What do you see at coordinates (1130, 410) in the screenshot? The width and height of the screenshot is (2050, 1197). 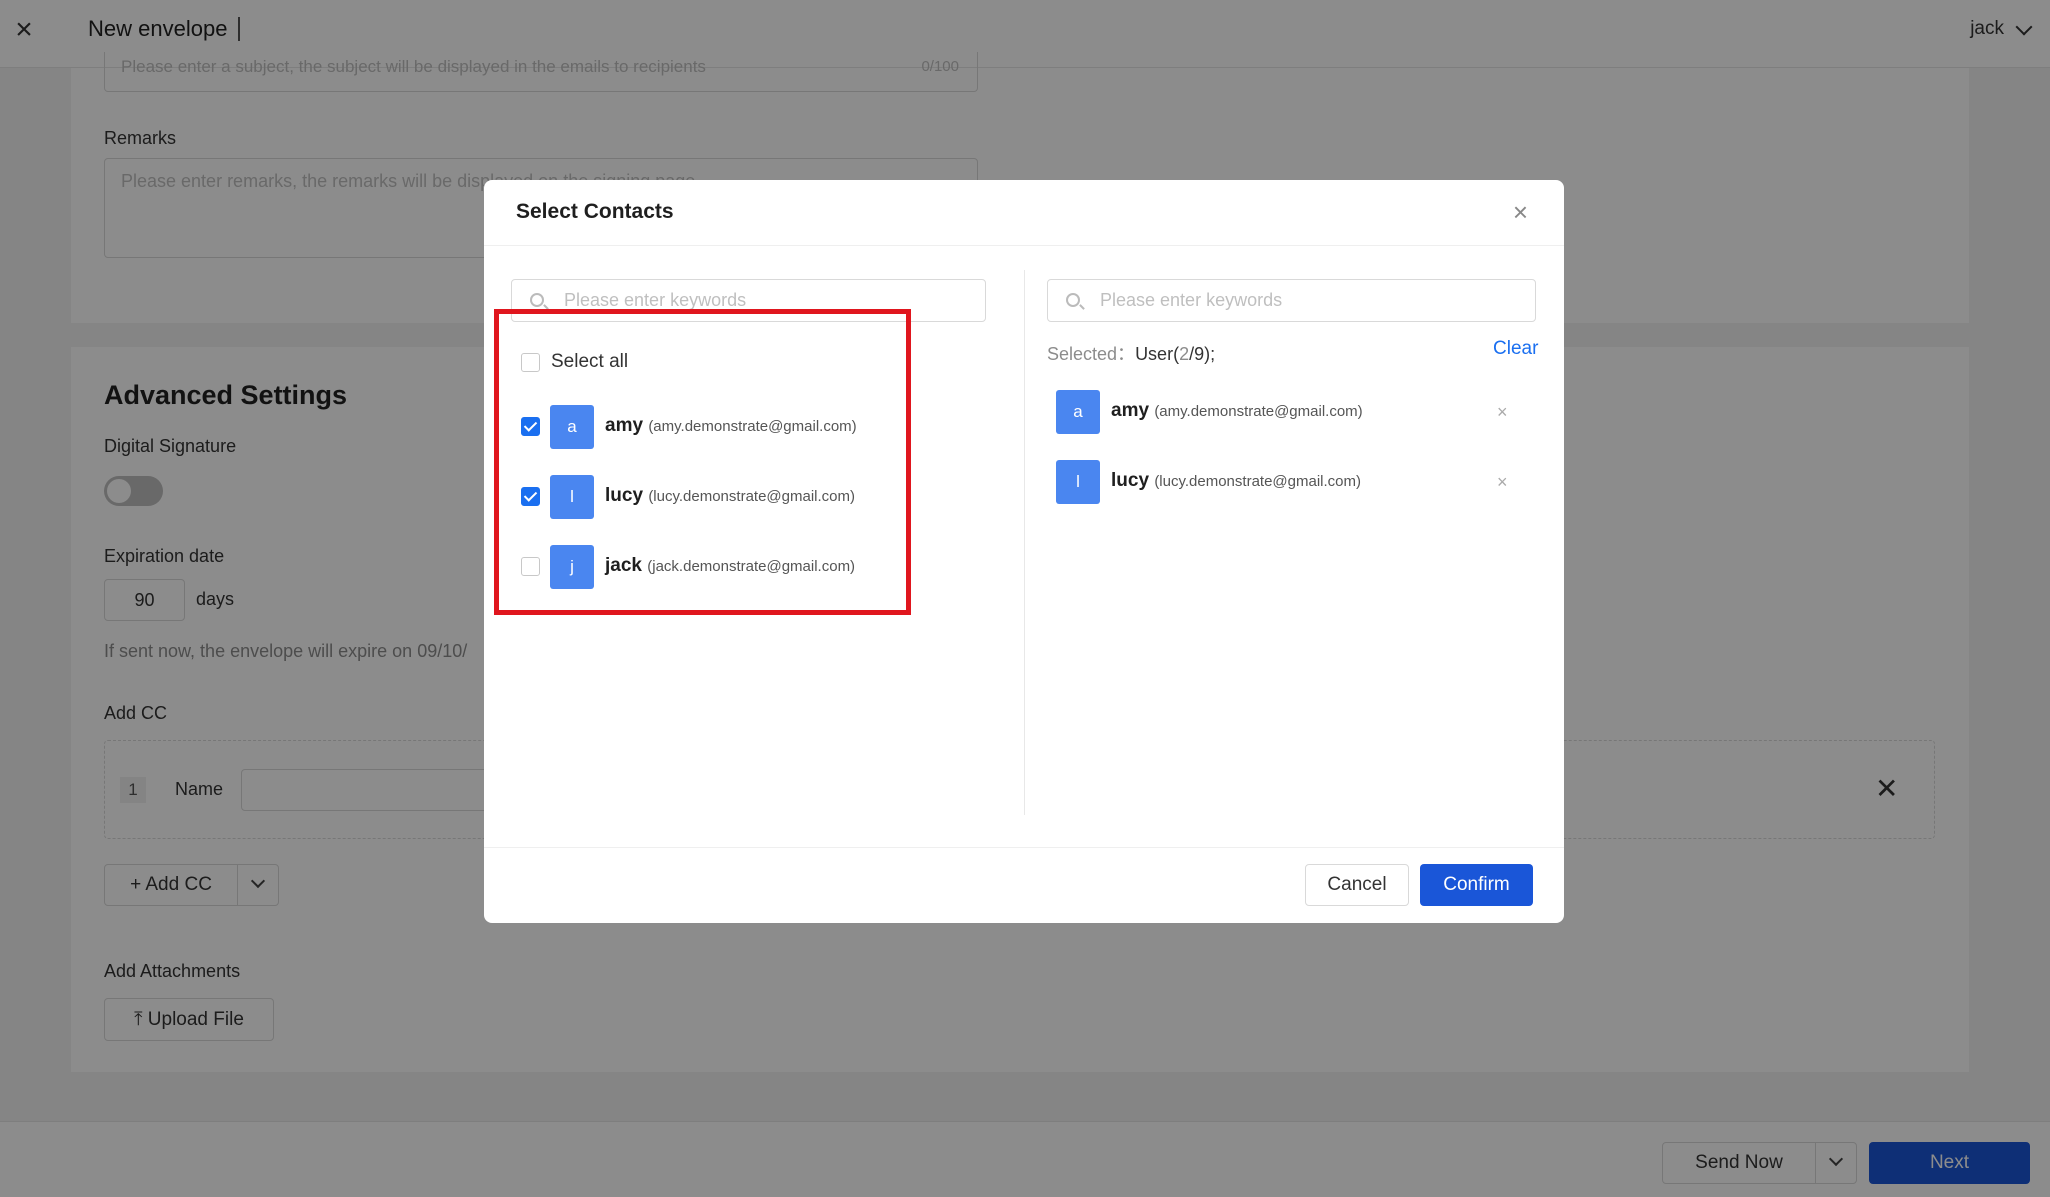 I see `selected-name: amy` at bounding box center [1130, 410].